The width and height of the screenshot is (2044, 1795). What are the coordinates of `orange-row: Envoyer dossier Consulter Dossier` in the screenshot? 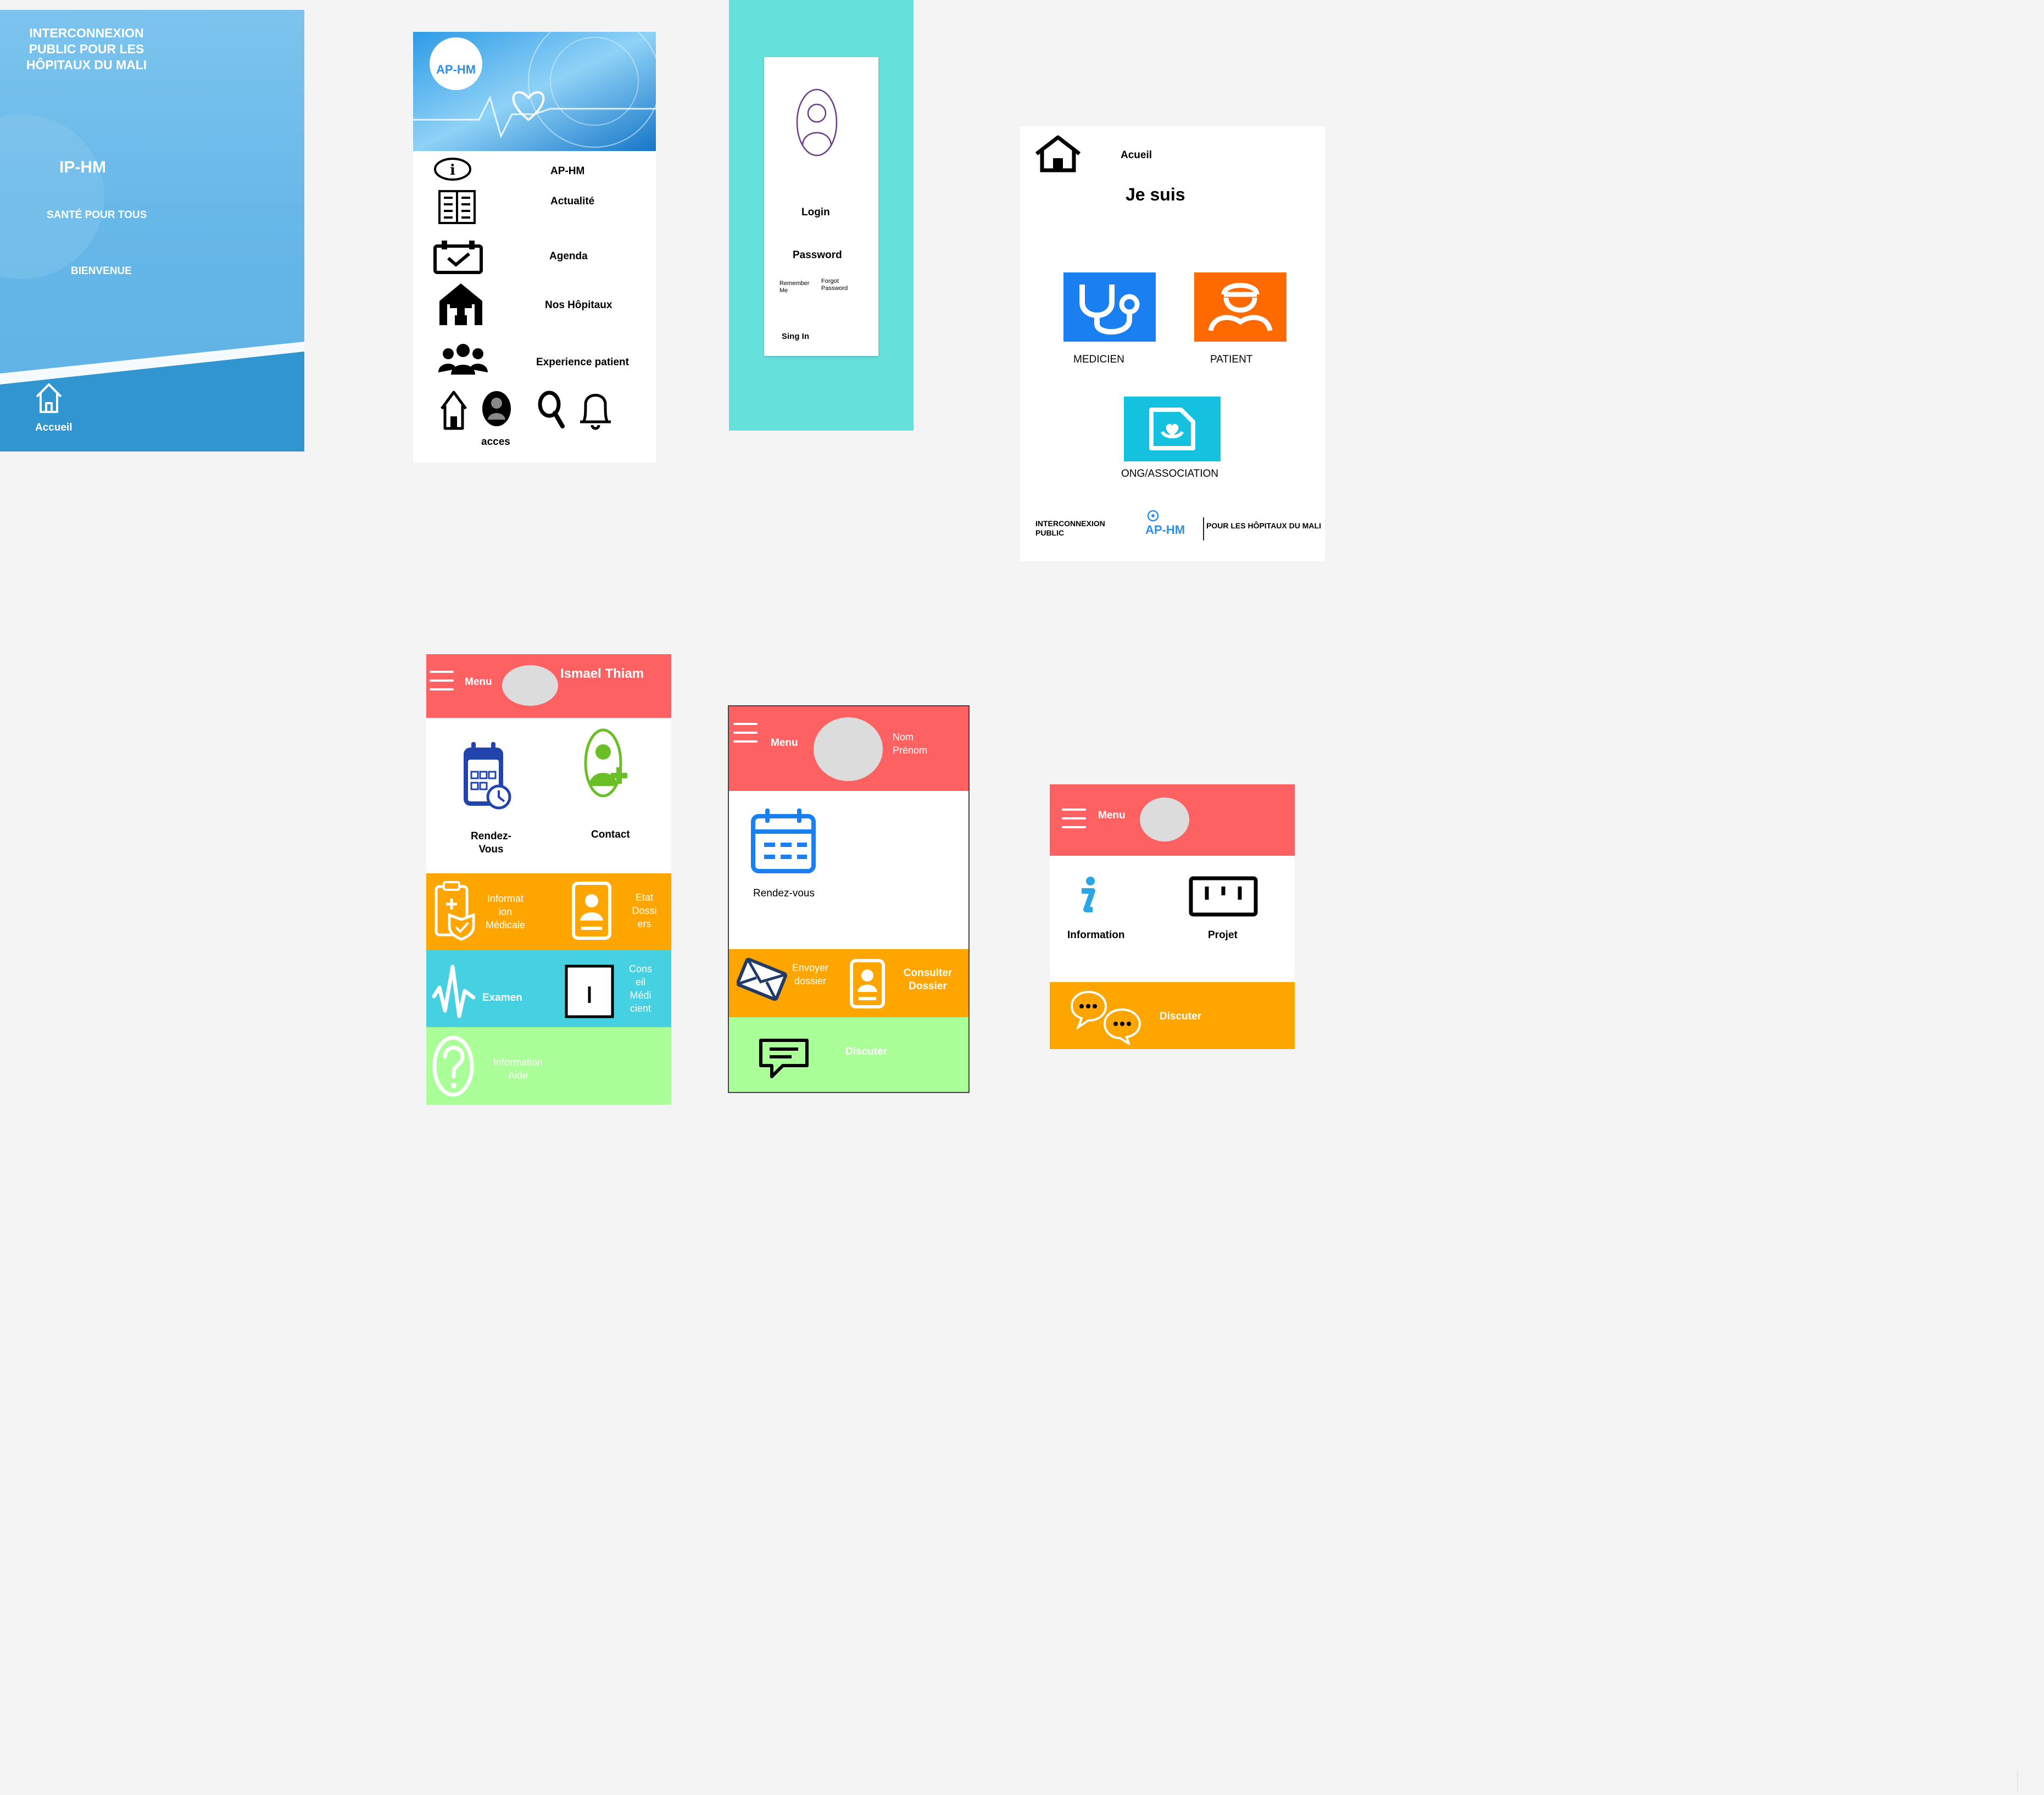 It's located at (849, 983).